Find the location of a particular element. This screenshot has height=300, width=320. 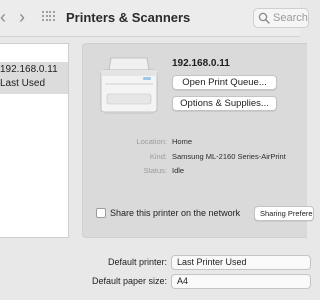

printer-icon is located at coordinates (129, 85).